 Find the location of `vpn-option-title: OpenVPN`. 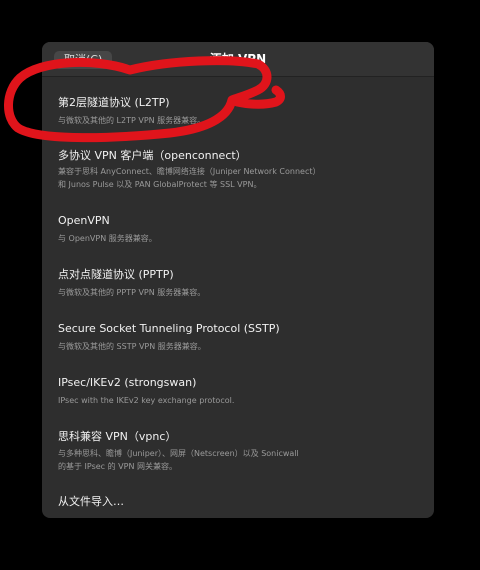

vpn-option-title: OpenVPN is located at coordinates (84, 220).